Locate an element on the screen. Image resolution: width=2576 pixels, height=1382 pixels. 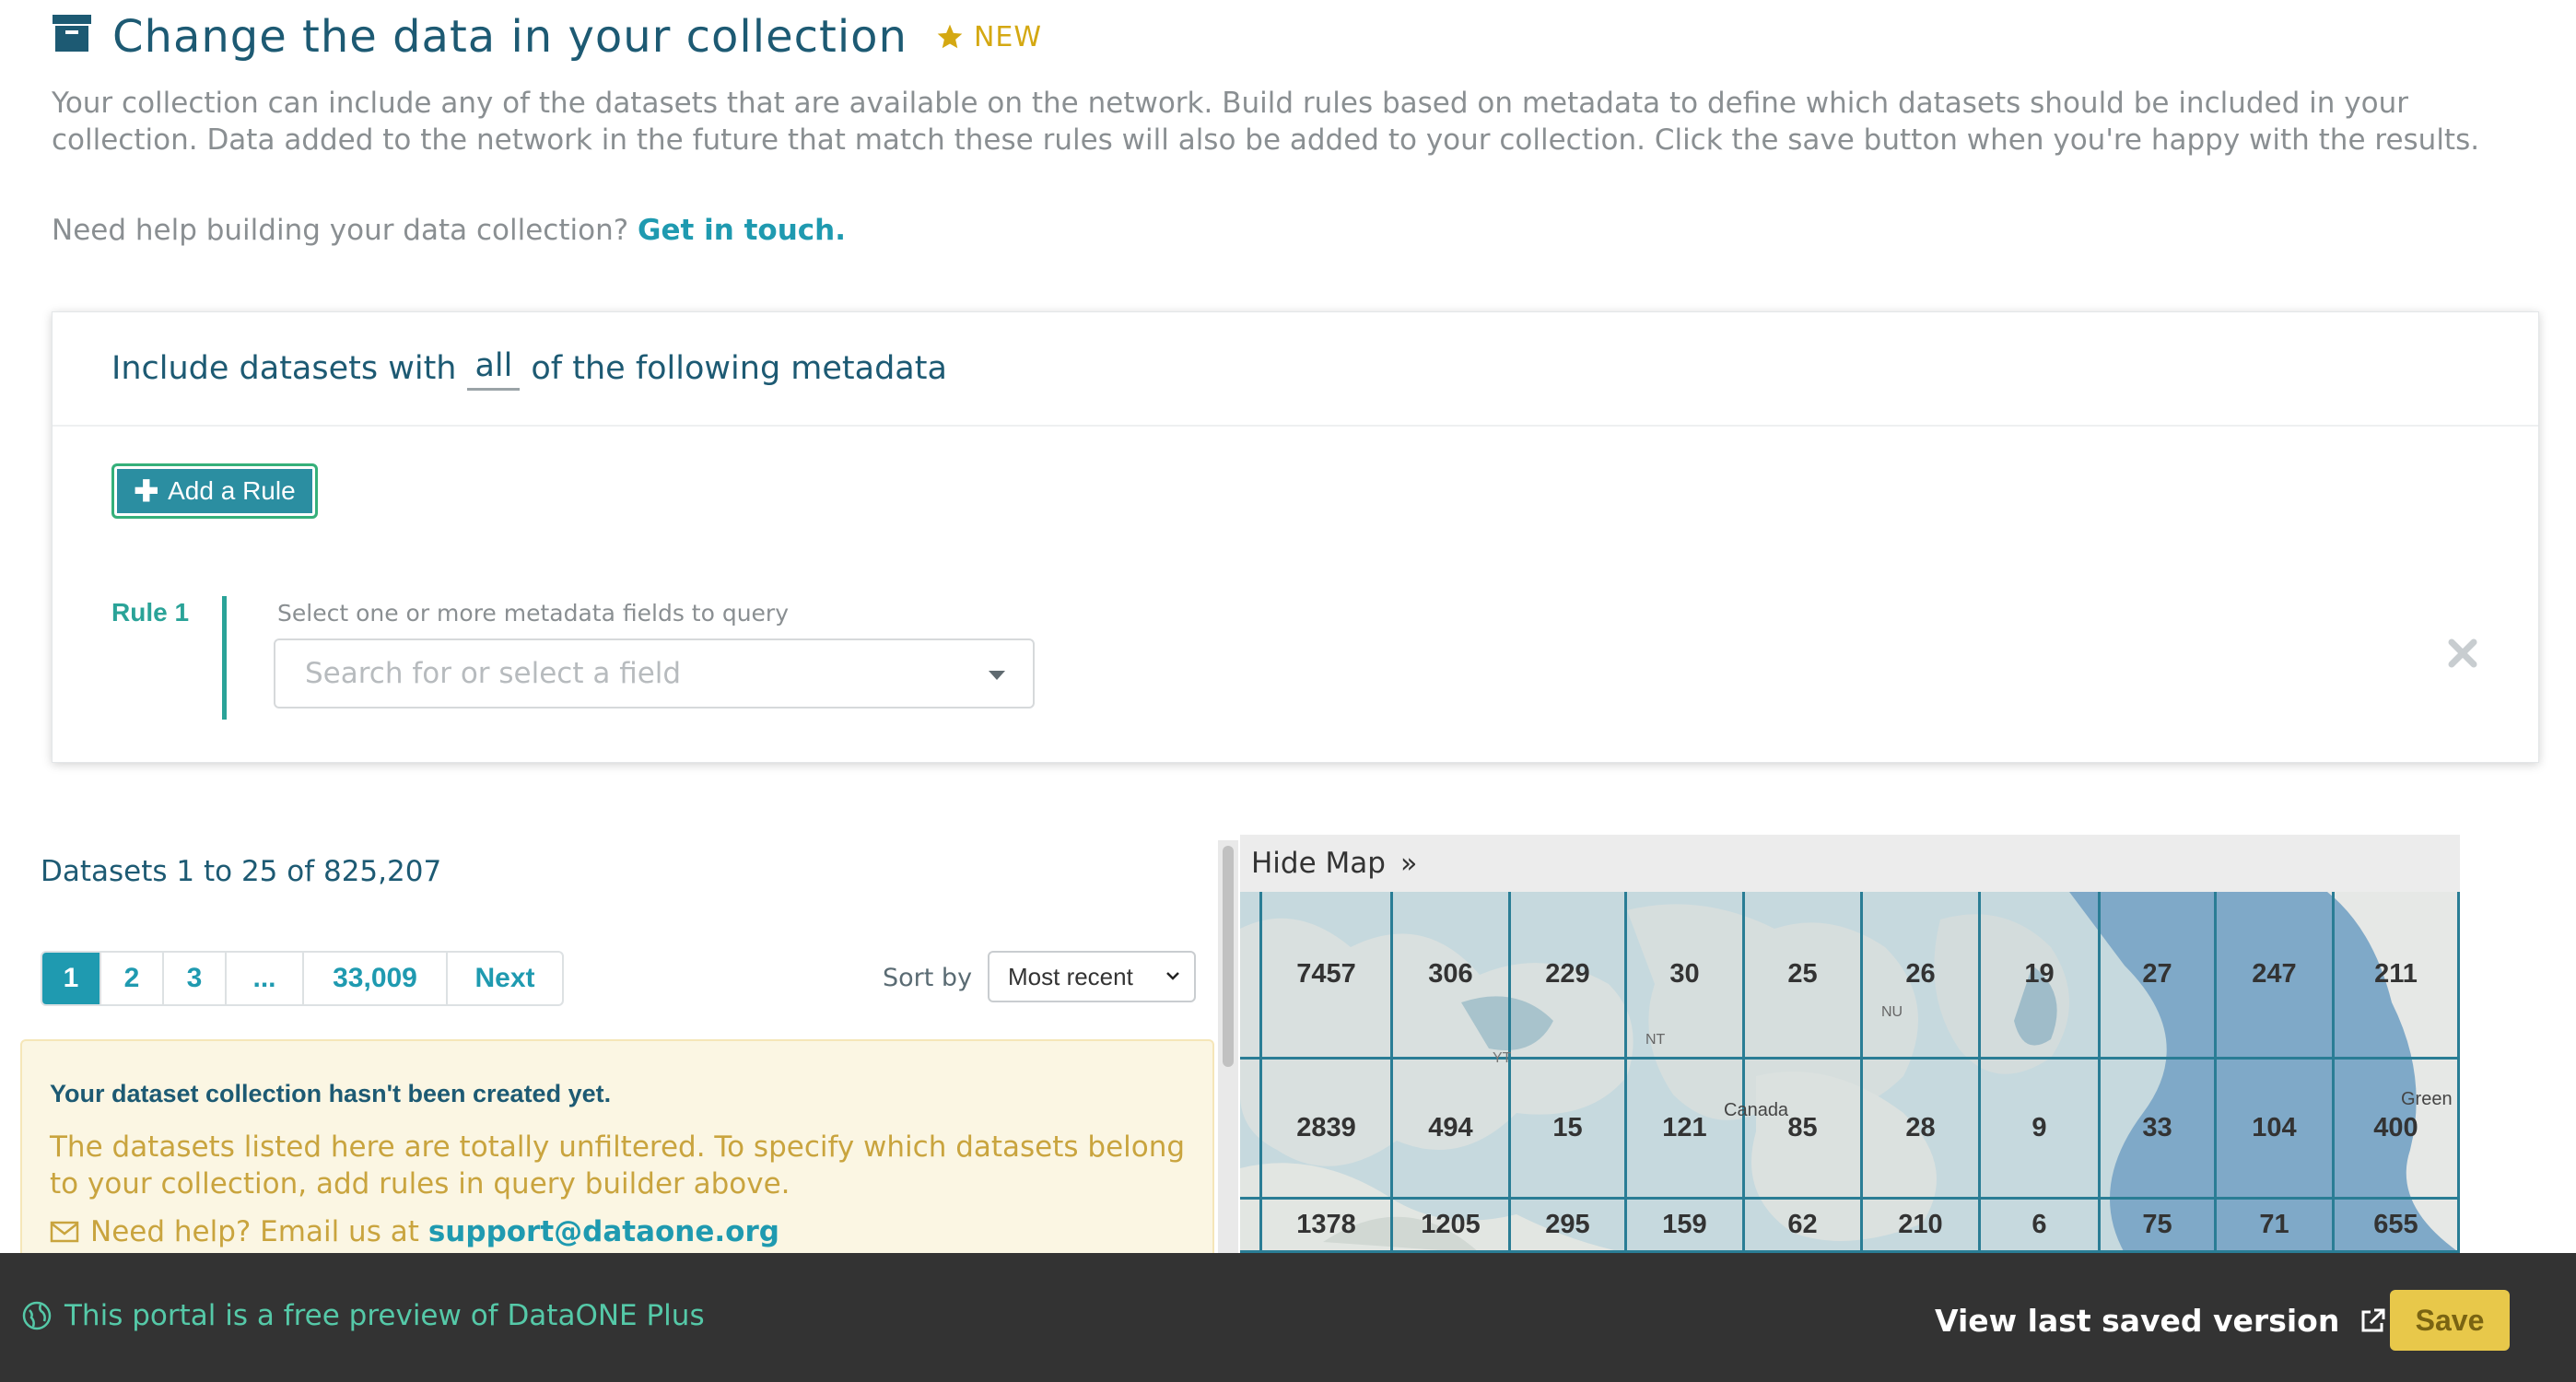
page-2-button: 2 is located at coordinates (132, 978).